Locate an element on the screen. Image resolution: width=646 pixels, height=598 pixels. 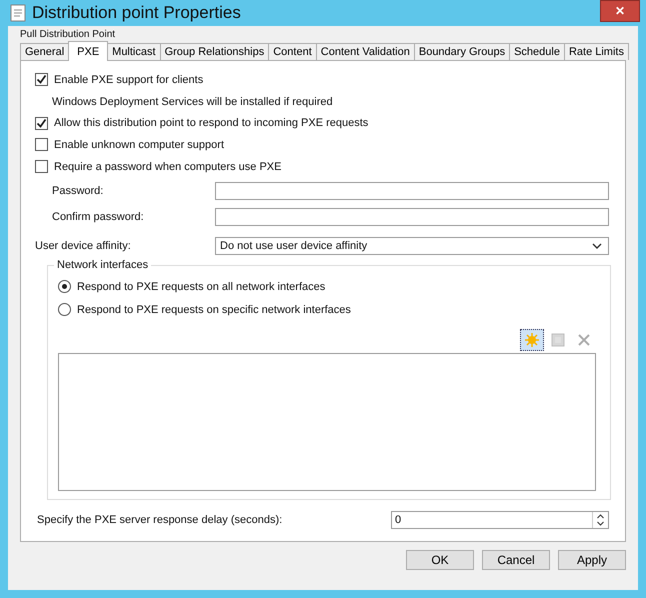
spinner-arrows-icon is located at coordinates (600, 519).